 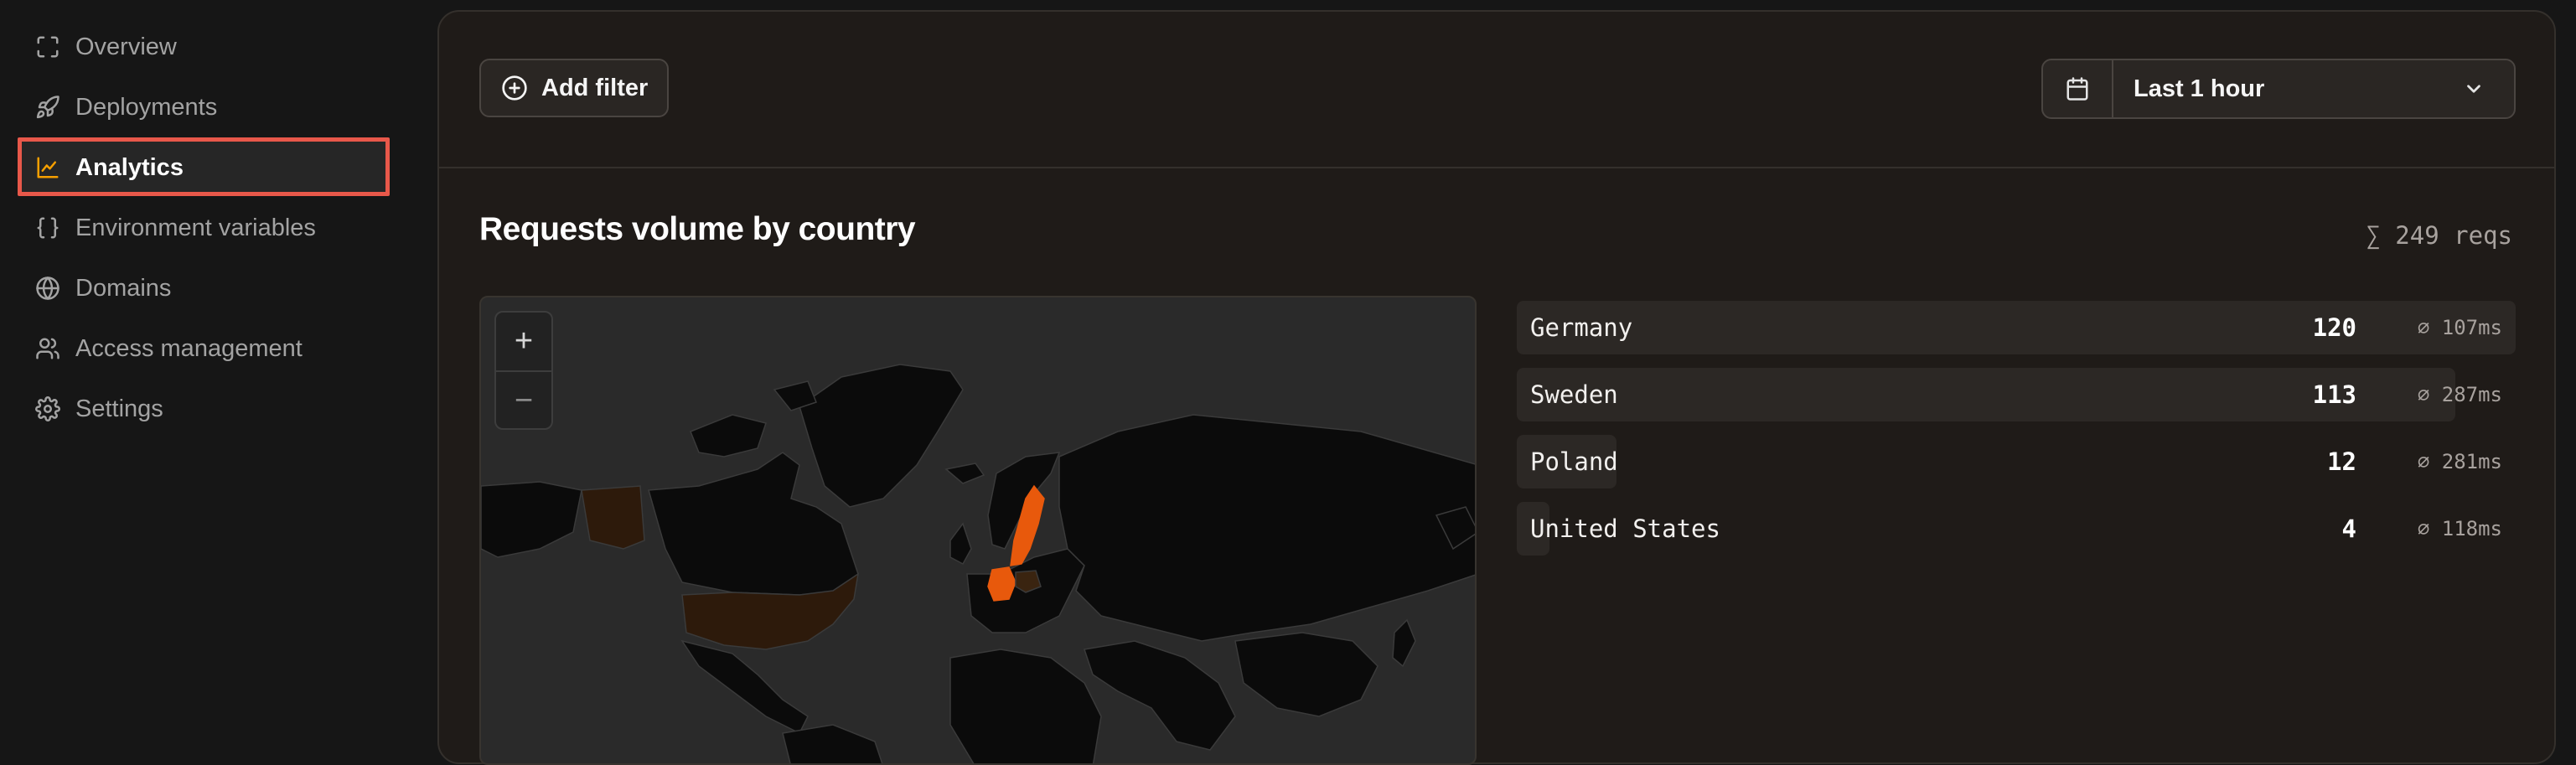 I want to click on card-title: Requests volume by country, so click(x=697, y=229).